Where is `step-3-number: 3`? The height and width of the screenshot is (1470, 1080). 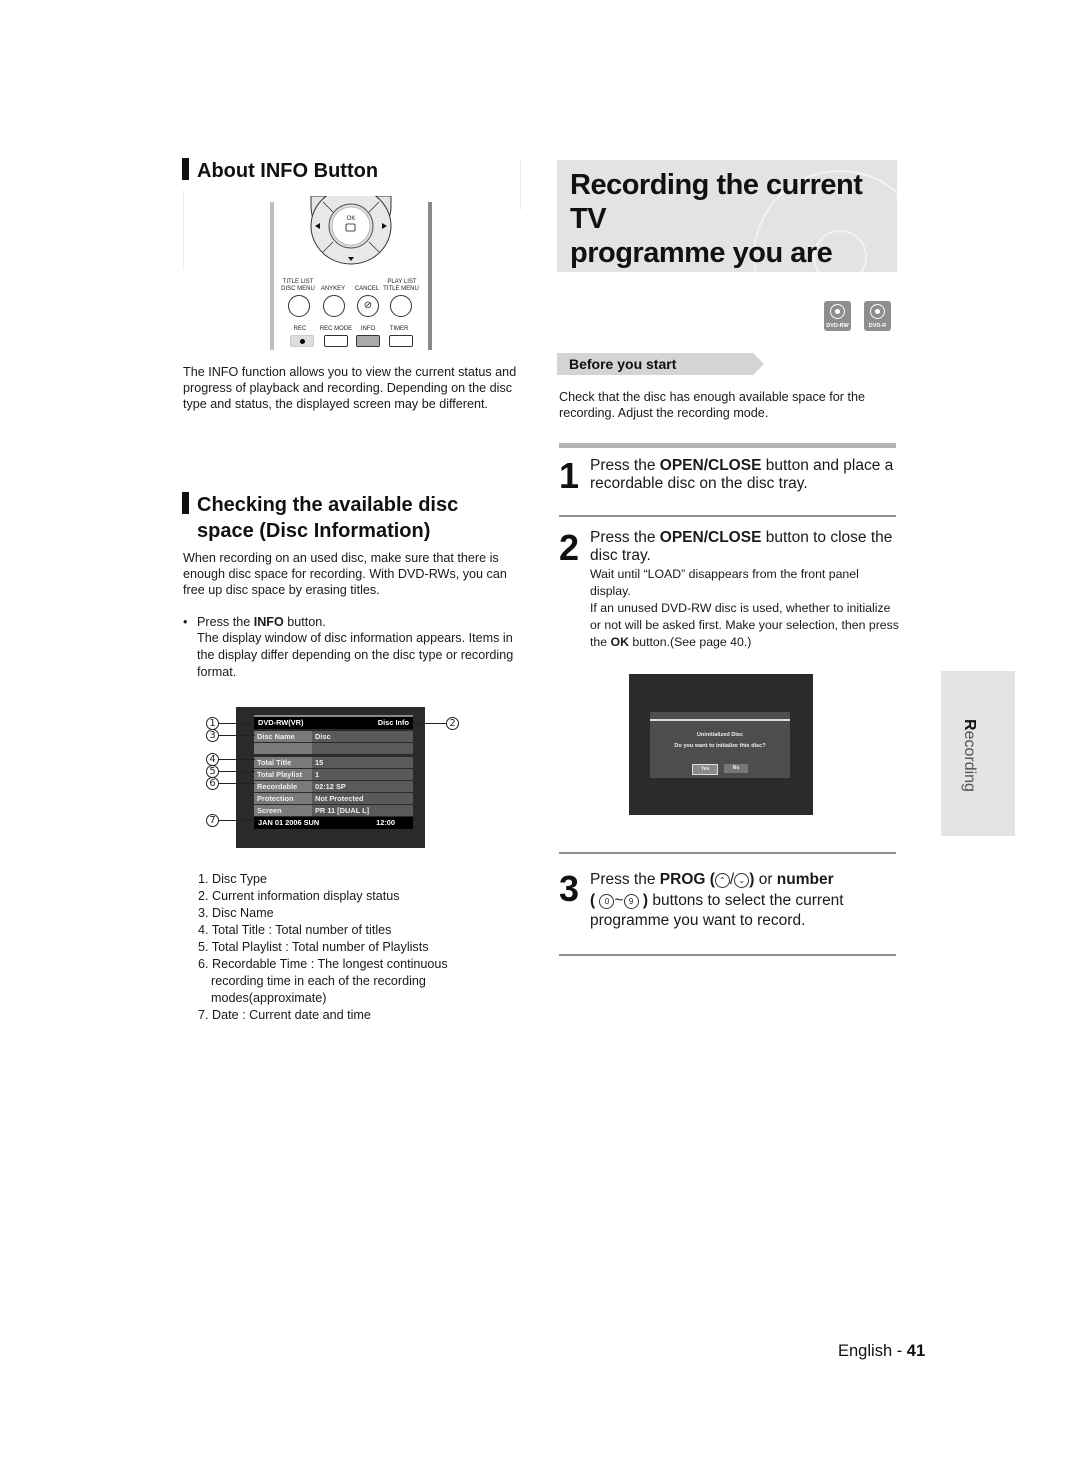 step-3-number: 3 is located at coordinates (569, 888).